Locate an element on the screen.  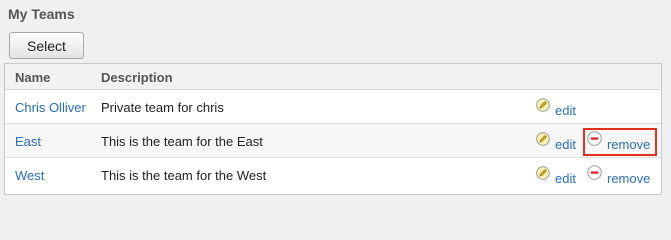
team-description: This is the team for the East is located at coordinates (182, 141).